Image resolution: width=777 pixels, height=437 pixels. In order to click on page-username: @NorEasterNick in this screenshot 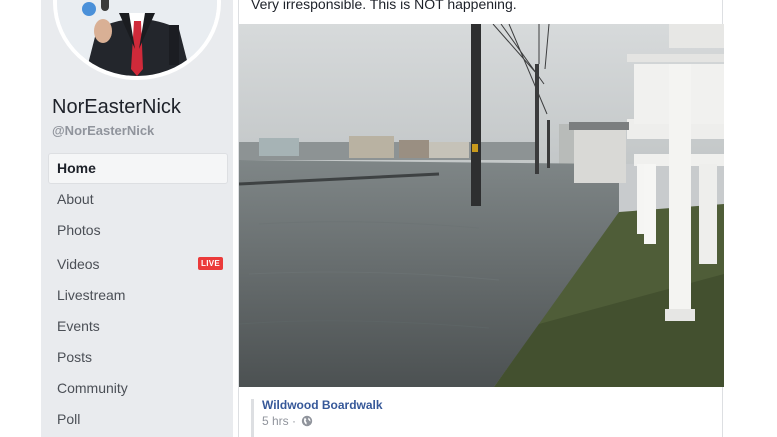, I will do `click(103, 130)`.